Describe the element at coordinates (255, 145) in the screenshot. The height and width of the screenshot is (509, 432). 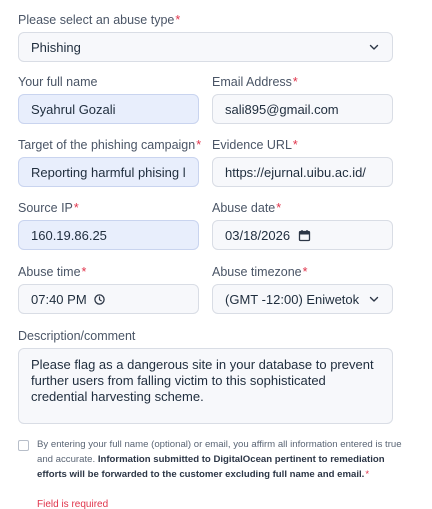
I see `evidence-url-label: Evidence URL*` at that location.